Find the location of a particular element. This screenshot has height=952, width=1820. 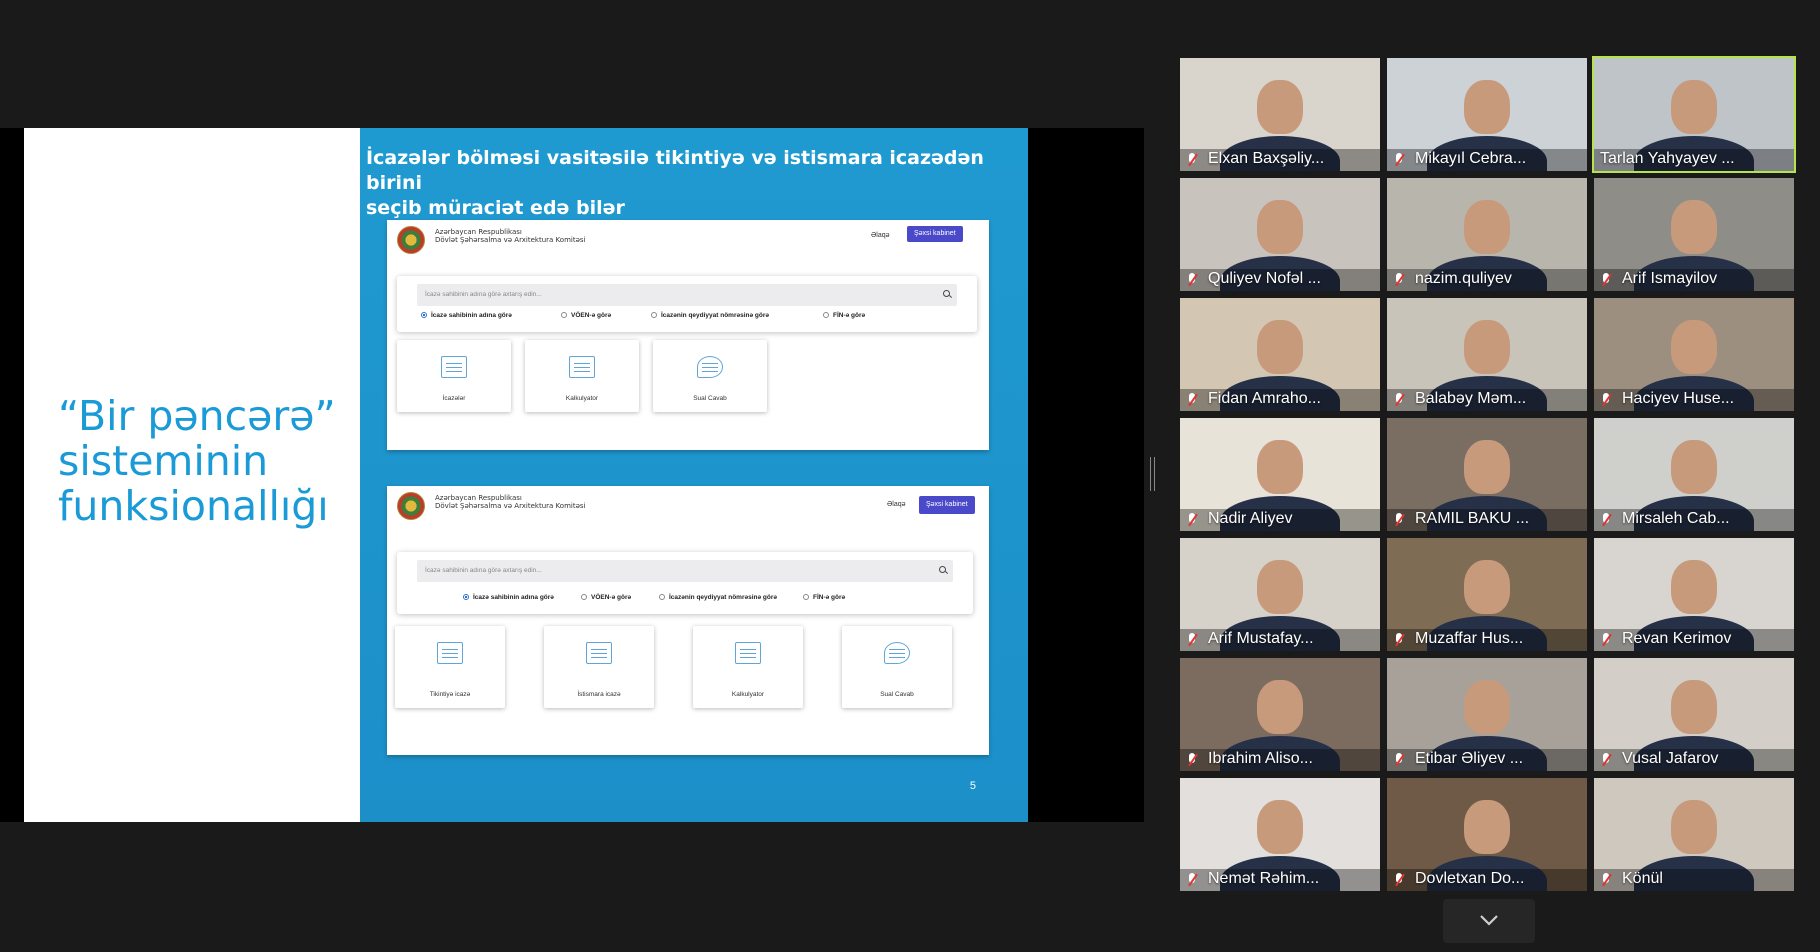

building-icon is located at coordinates (454, 367).